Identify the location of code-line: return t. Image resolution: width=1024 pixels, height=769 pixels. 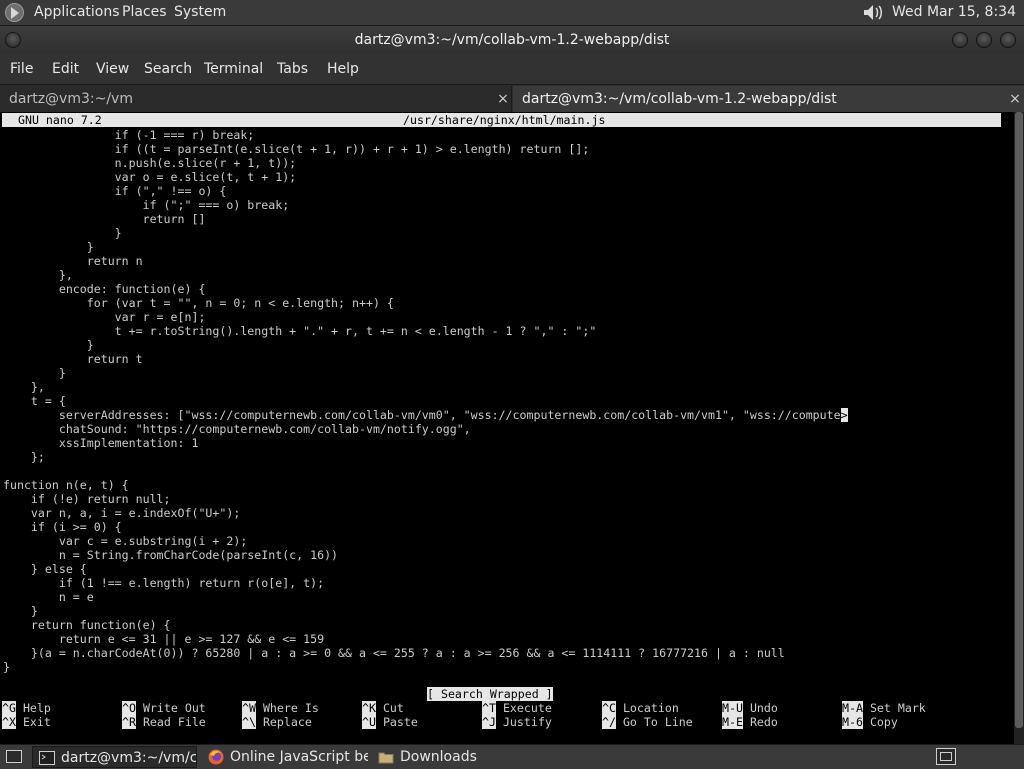
(73, 359).